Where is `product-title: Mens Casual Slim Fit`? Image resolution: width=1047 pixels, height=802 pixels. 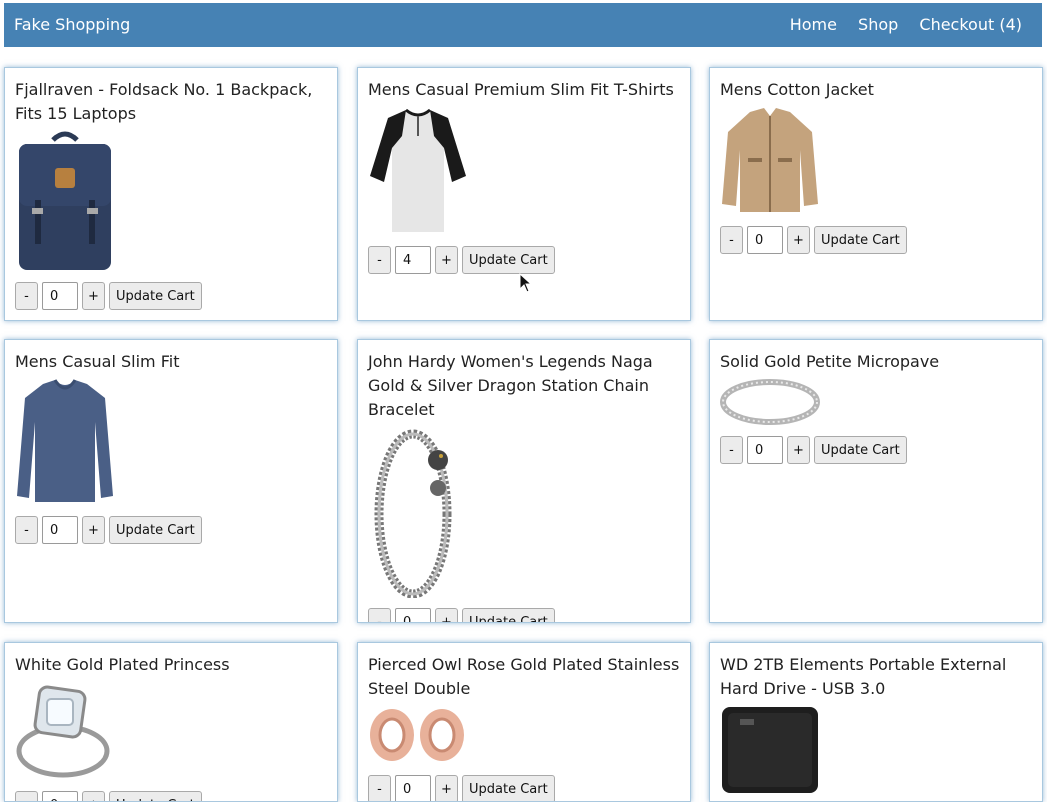
product-title: Mens Casual Slim Fit is located at coordinates (97, 361).